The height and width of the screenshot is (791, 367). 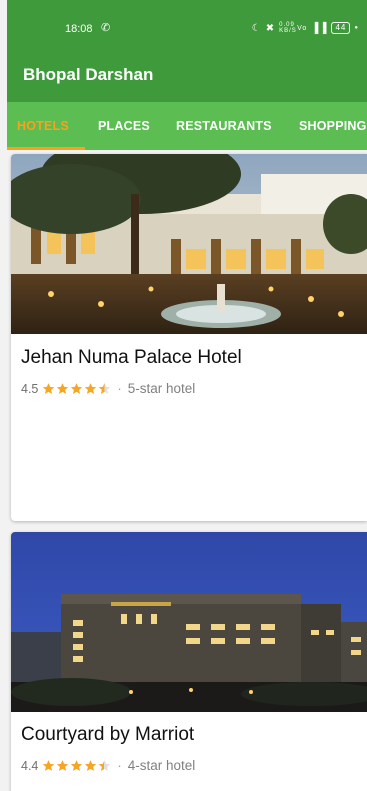 I want to click on tab-bar: HOTELS PLACES RESTAURANTS SHOPPING, so click(x=187, y=126).